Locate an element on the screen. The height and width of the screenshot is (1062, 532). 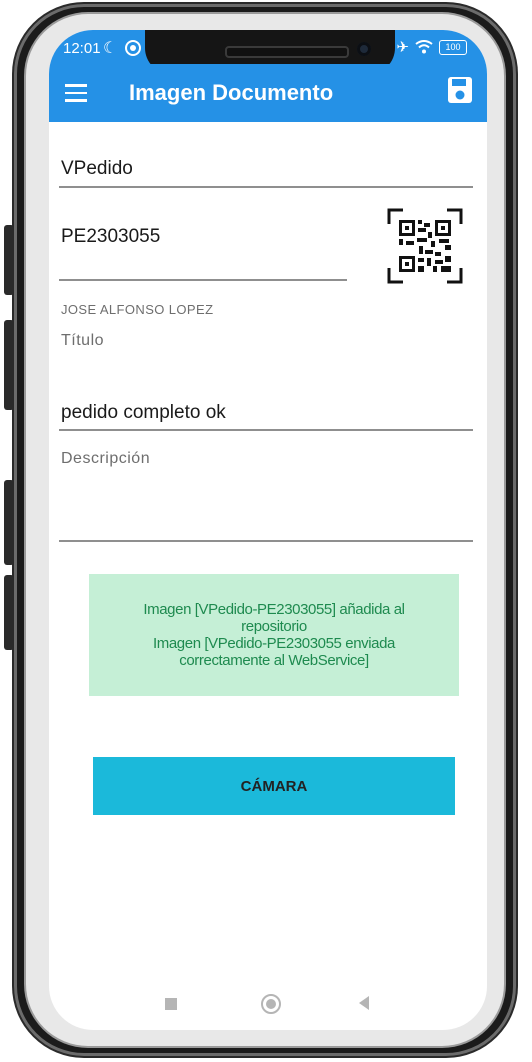
screen-record-icon is located at coordinates (133, 48).